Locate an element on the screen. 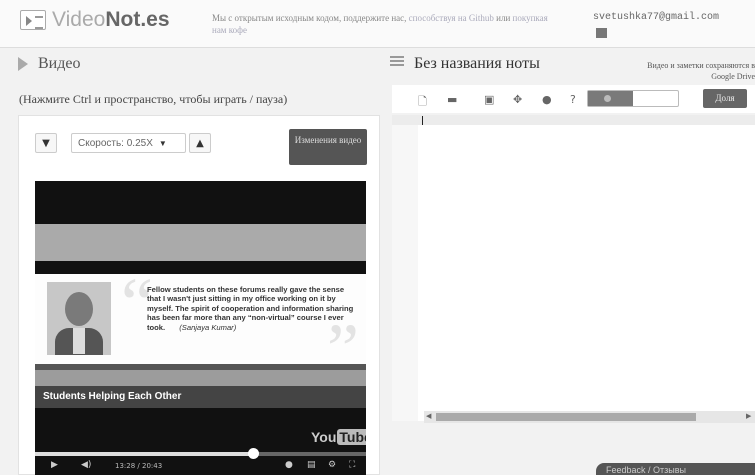  editor-active-line is located at coordinates (573, 120).